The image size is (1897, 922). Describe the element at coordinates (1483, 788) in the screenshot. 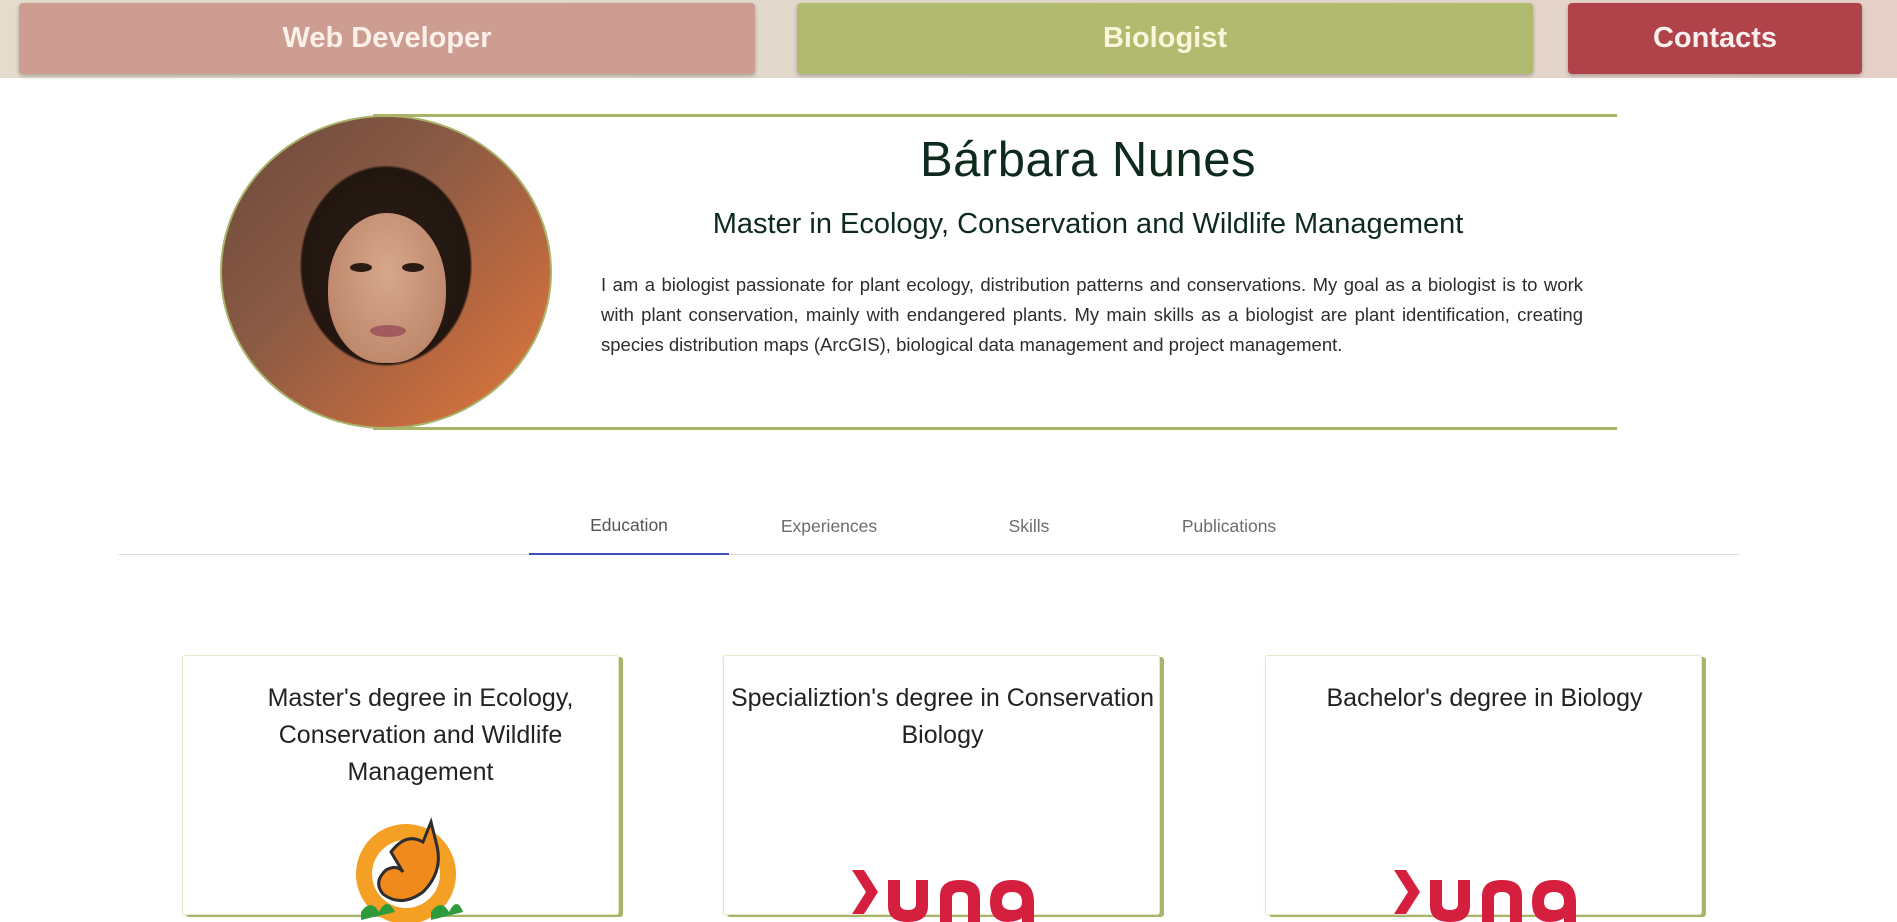

I see `education-card-bachelors: Bachelor's degree in Biology` at that location.